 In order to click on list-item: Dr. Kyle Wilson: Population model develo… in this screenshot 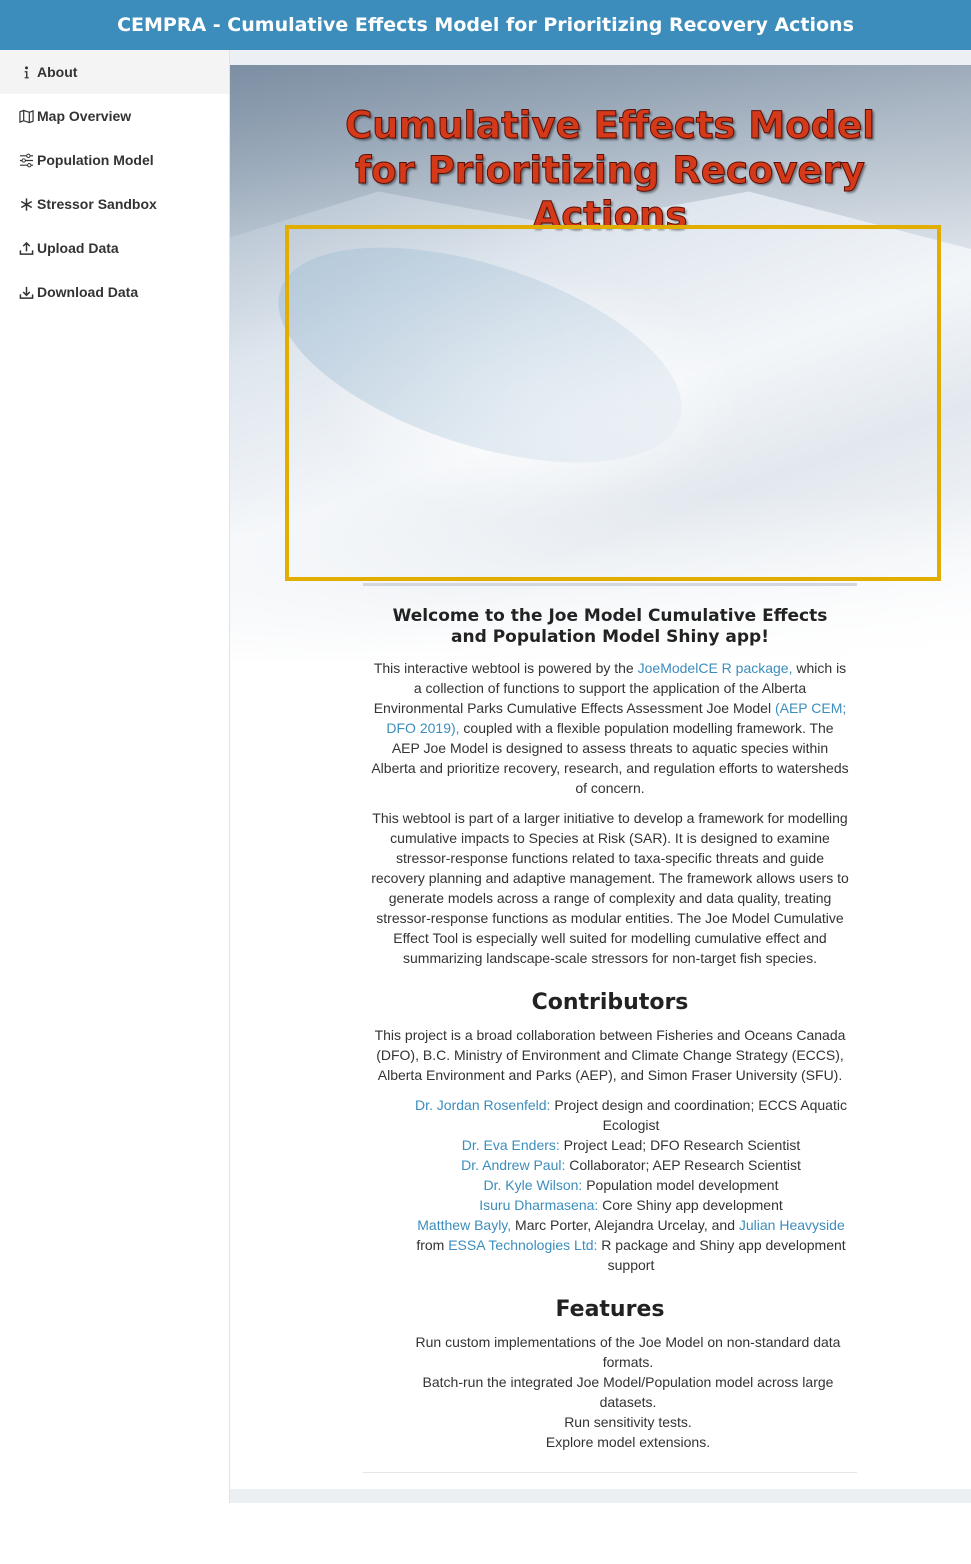, I will do `click(631, 1185)`.